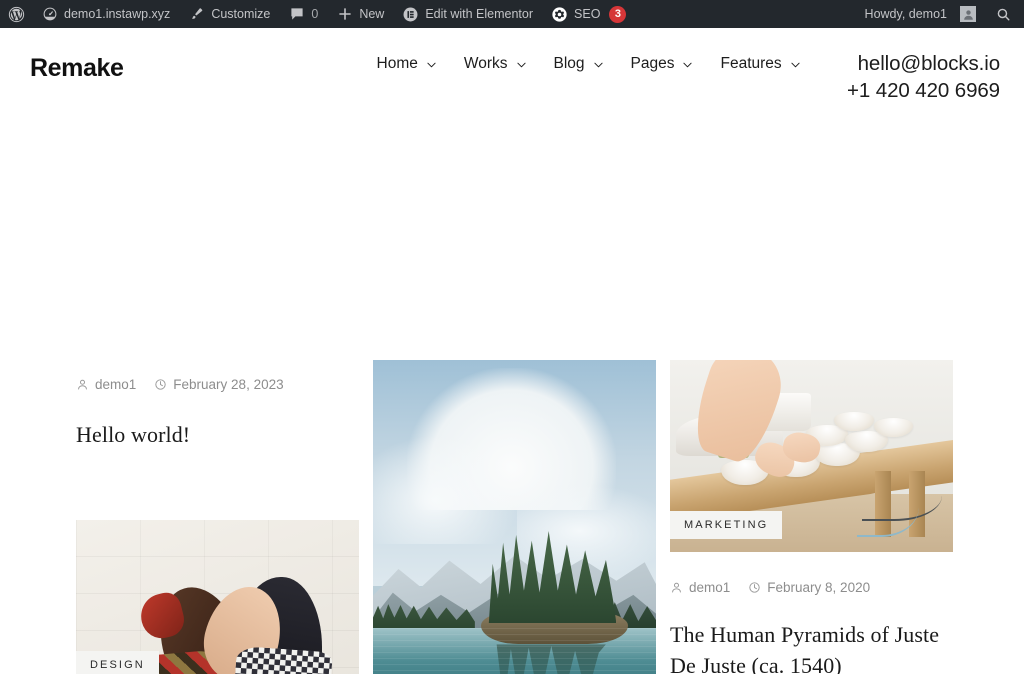 The image size is (1024, 674). I want to click on post-thumbnail: ART, so click(514, 517).